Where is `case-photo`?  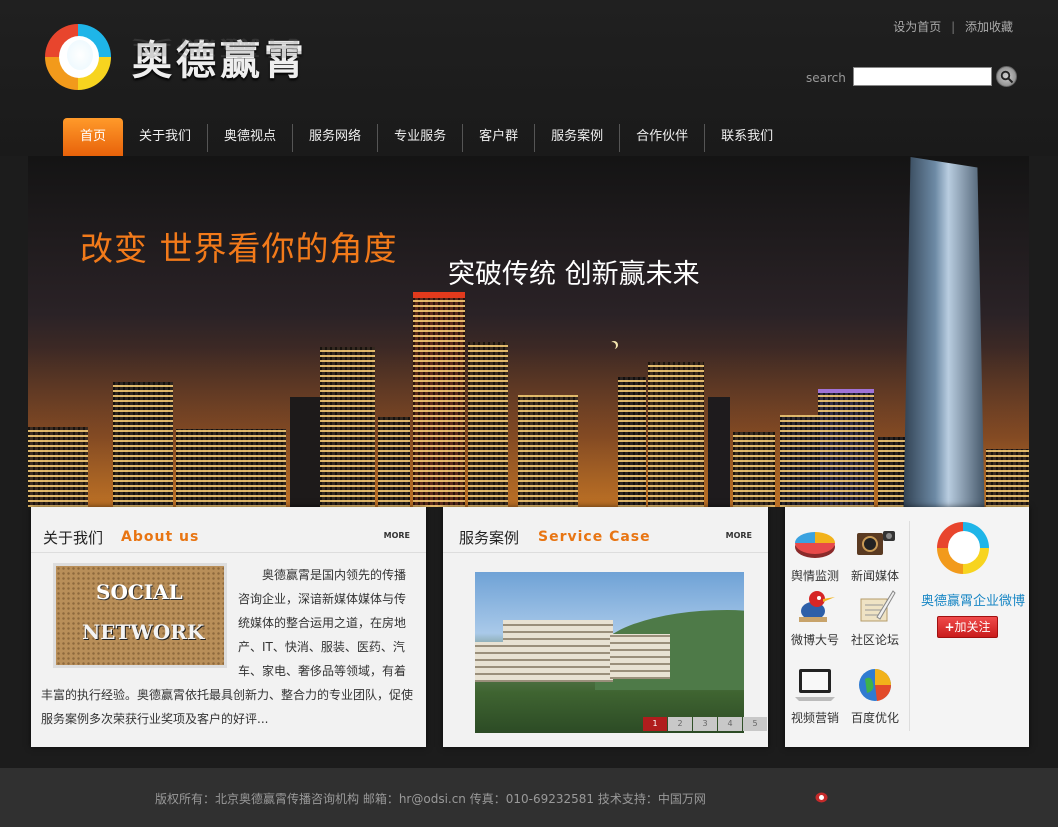
case-photo is located at coordinates (609, 652).